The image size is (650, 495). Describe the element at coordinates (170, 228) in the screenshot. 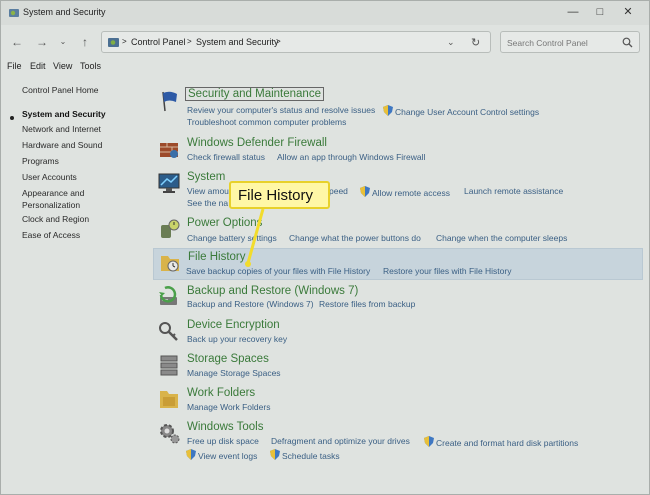

I see `power-plug-icon` at that location.